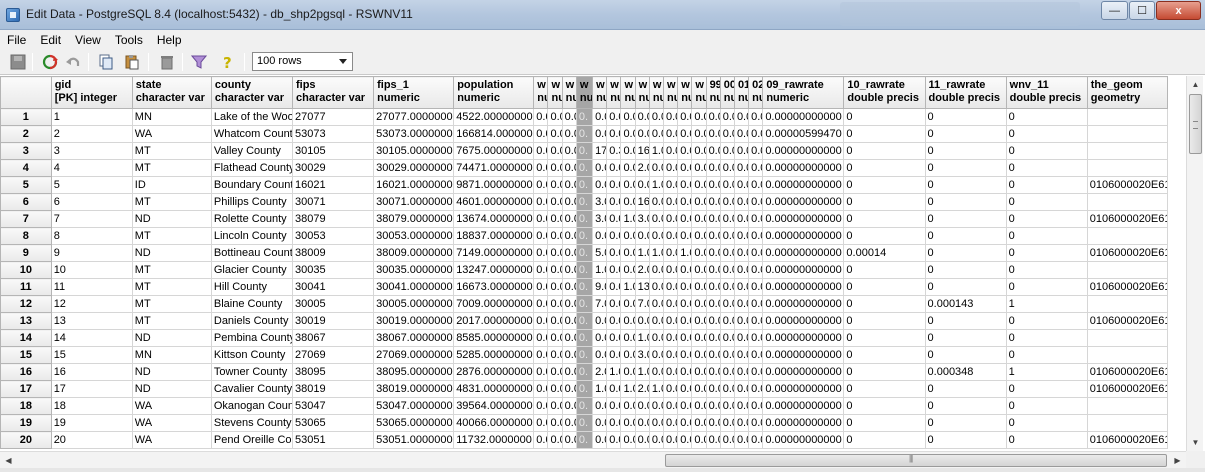  I want to click on horizontal-scrollbar: ◀ ▶, so click(593, 459).